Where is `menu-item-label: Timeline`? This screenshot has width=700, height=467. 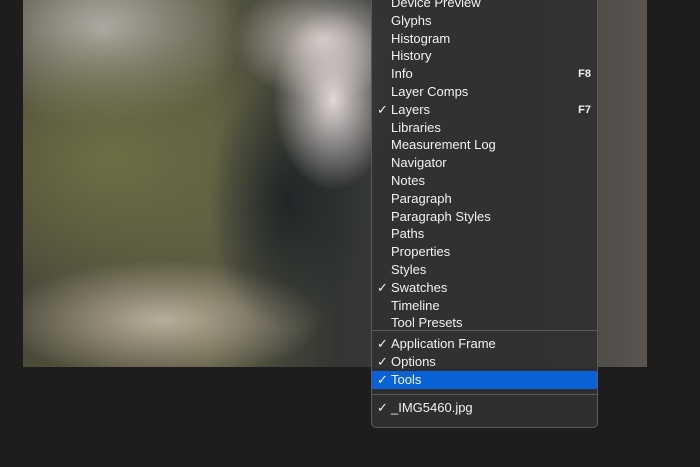
menu-item-label: Timeline is located at coordinates (415, 305).